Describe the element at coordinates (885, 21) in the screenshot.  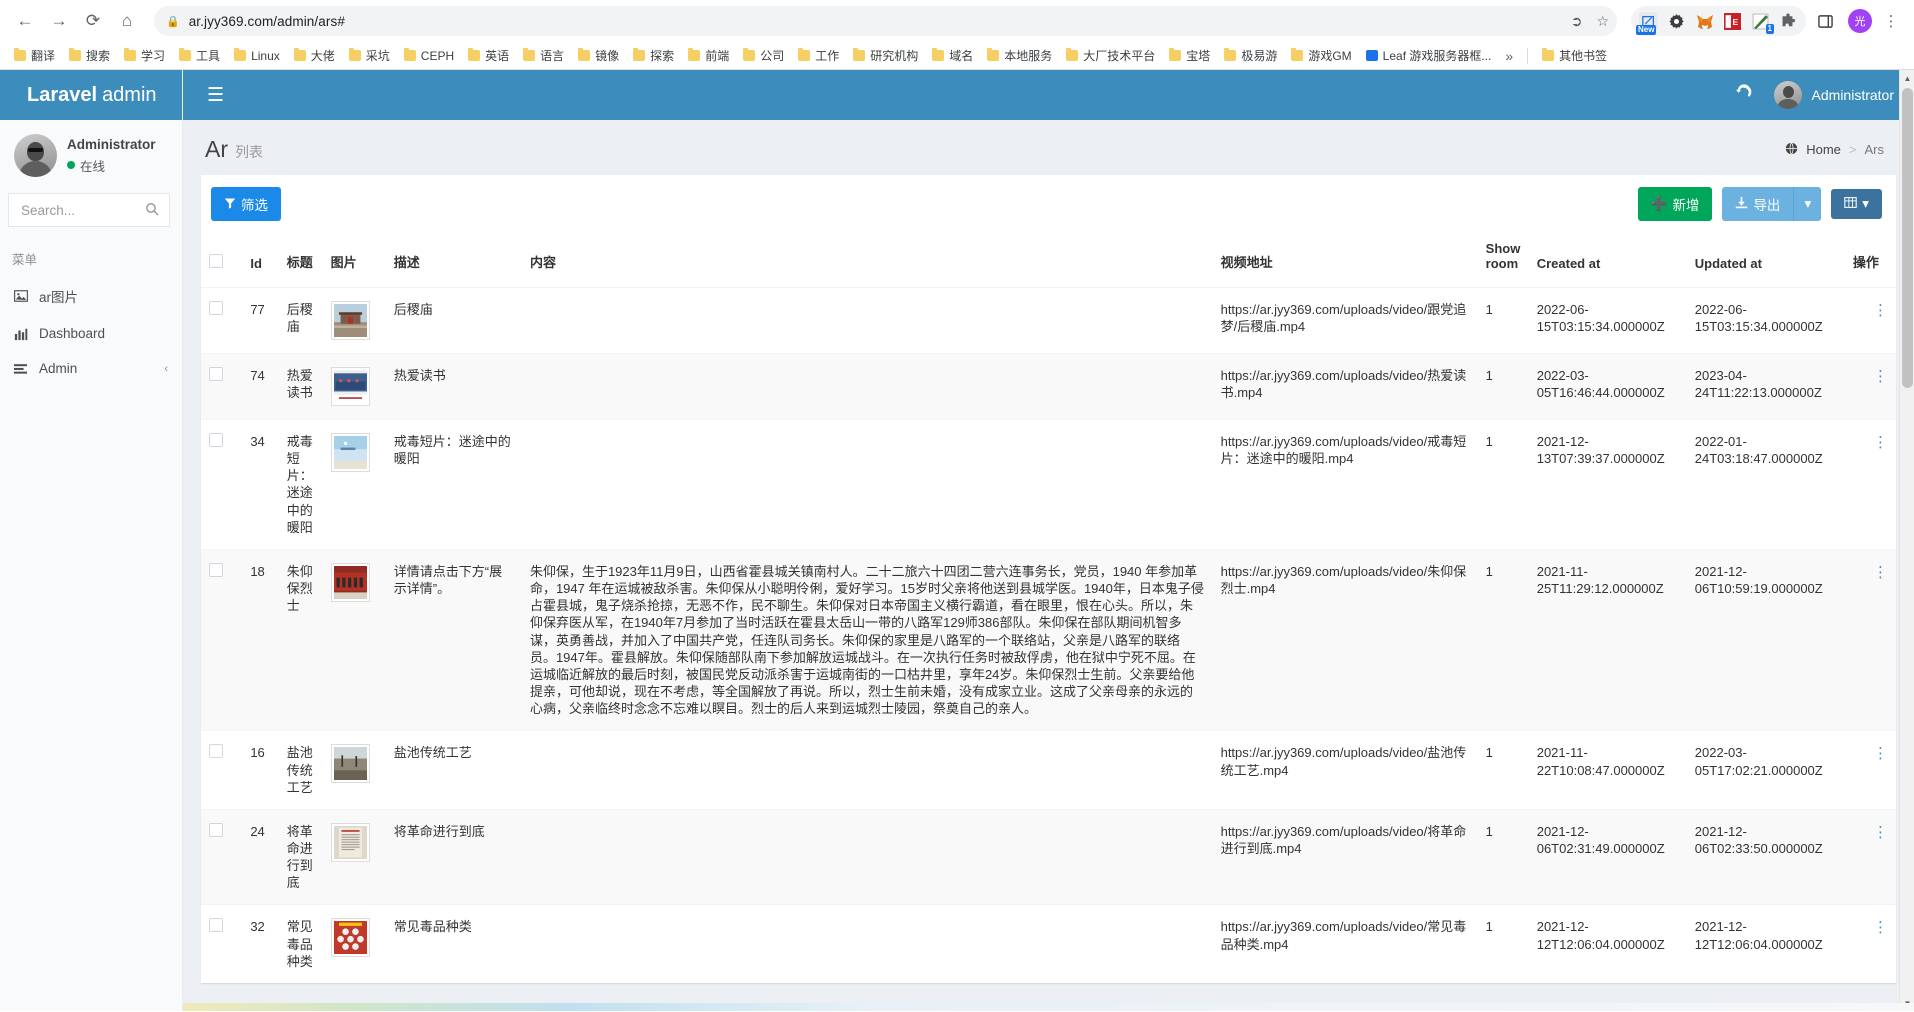
I see `address-bar: 🔒 ar.jyy369.com/admin/ars# ➲ ☆` at that location.